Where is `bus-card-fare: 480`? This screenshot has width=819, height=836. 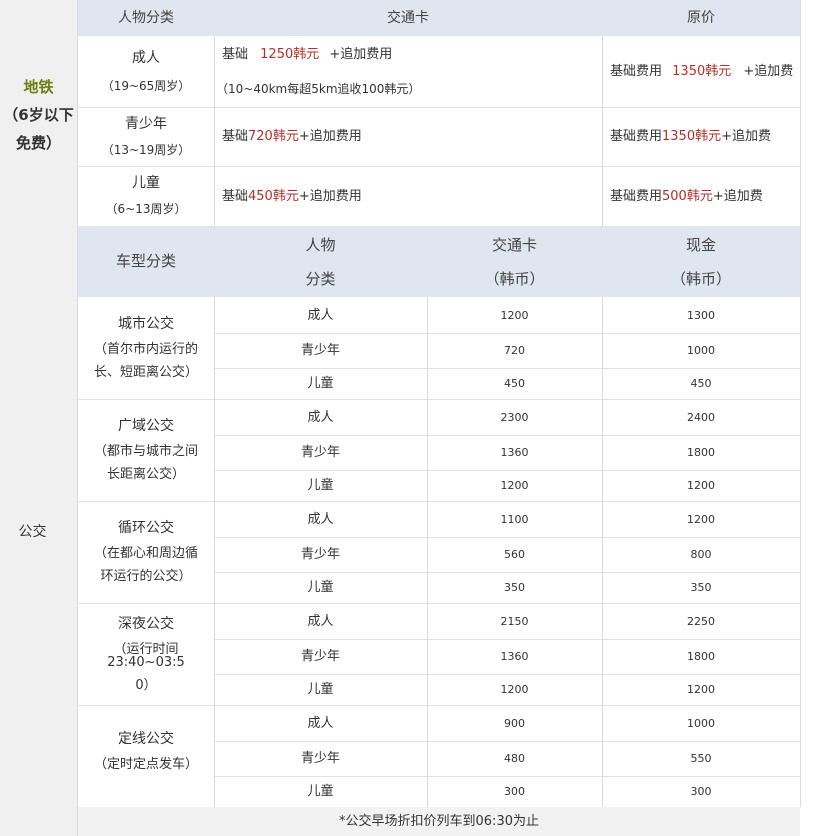
bus-card-fare: 480 is located at coordinates (514, 758).